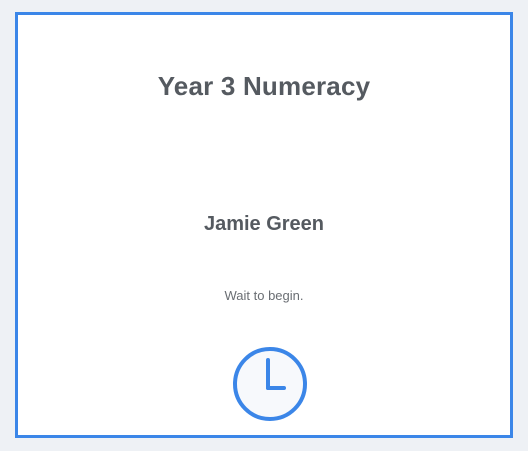 This screenshot has width=528, height=451. I want to click on clock-icon, so click(270, 384).